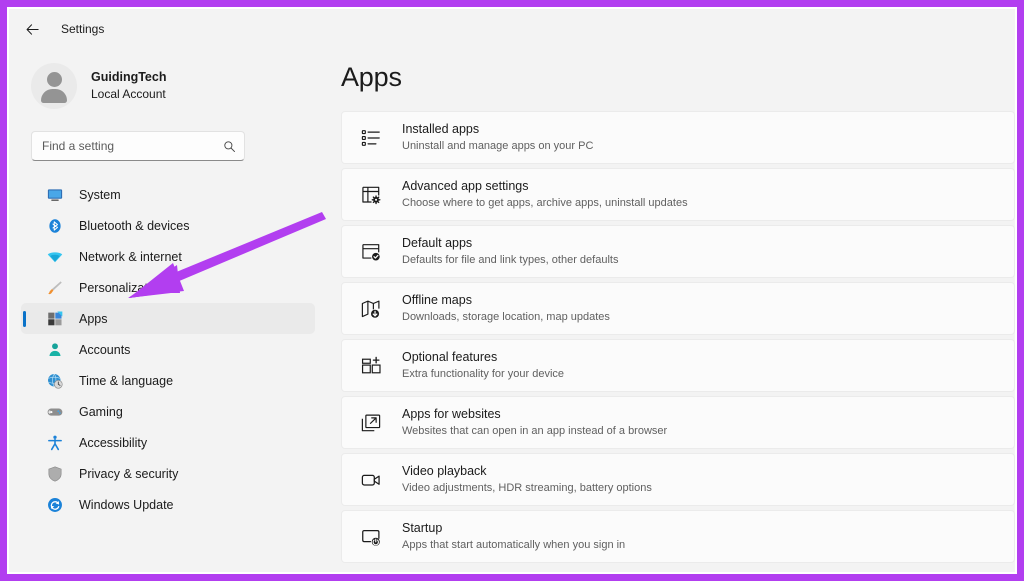  I want to click on accessibility-person-icon, so click(55, 443).